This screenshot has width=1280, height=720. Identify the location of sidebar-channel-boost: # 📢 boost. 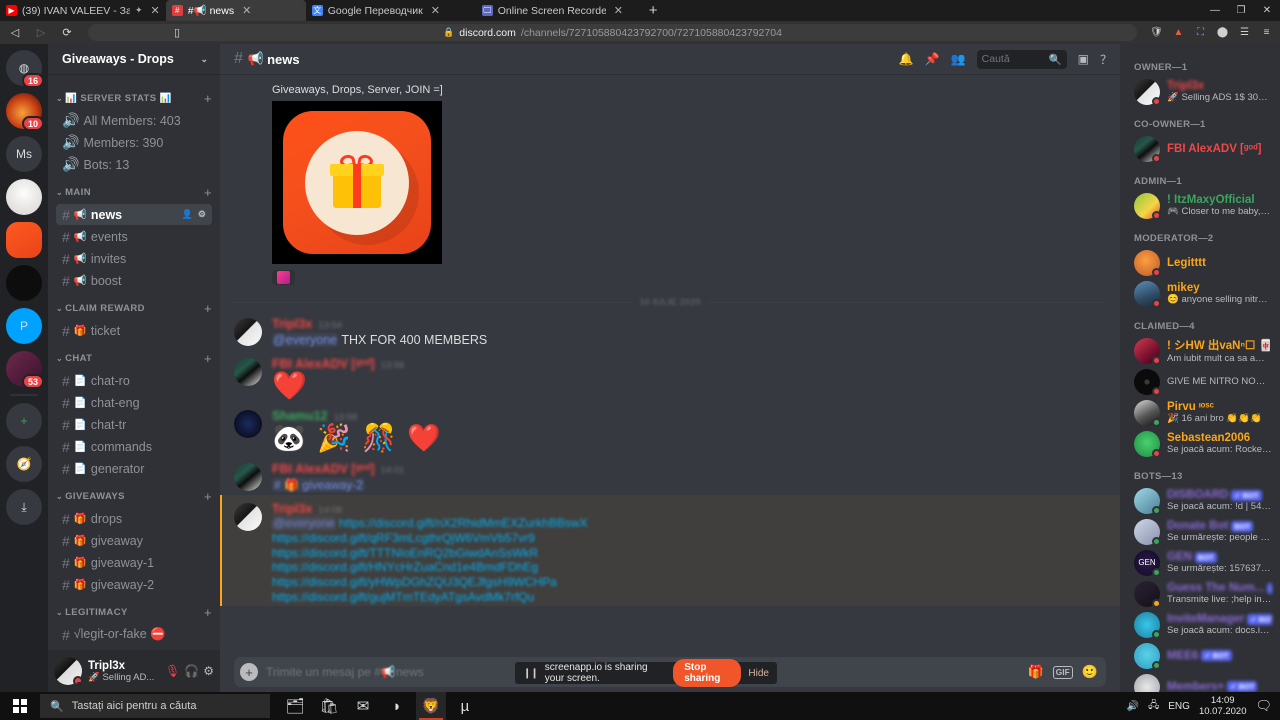
(134, 280).